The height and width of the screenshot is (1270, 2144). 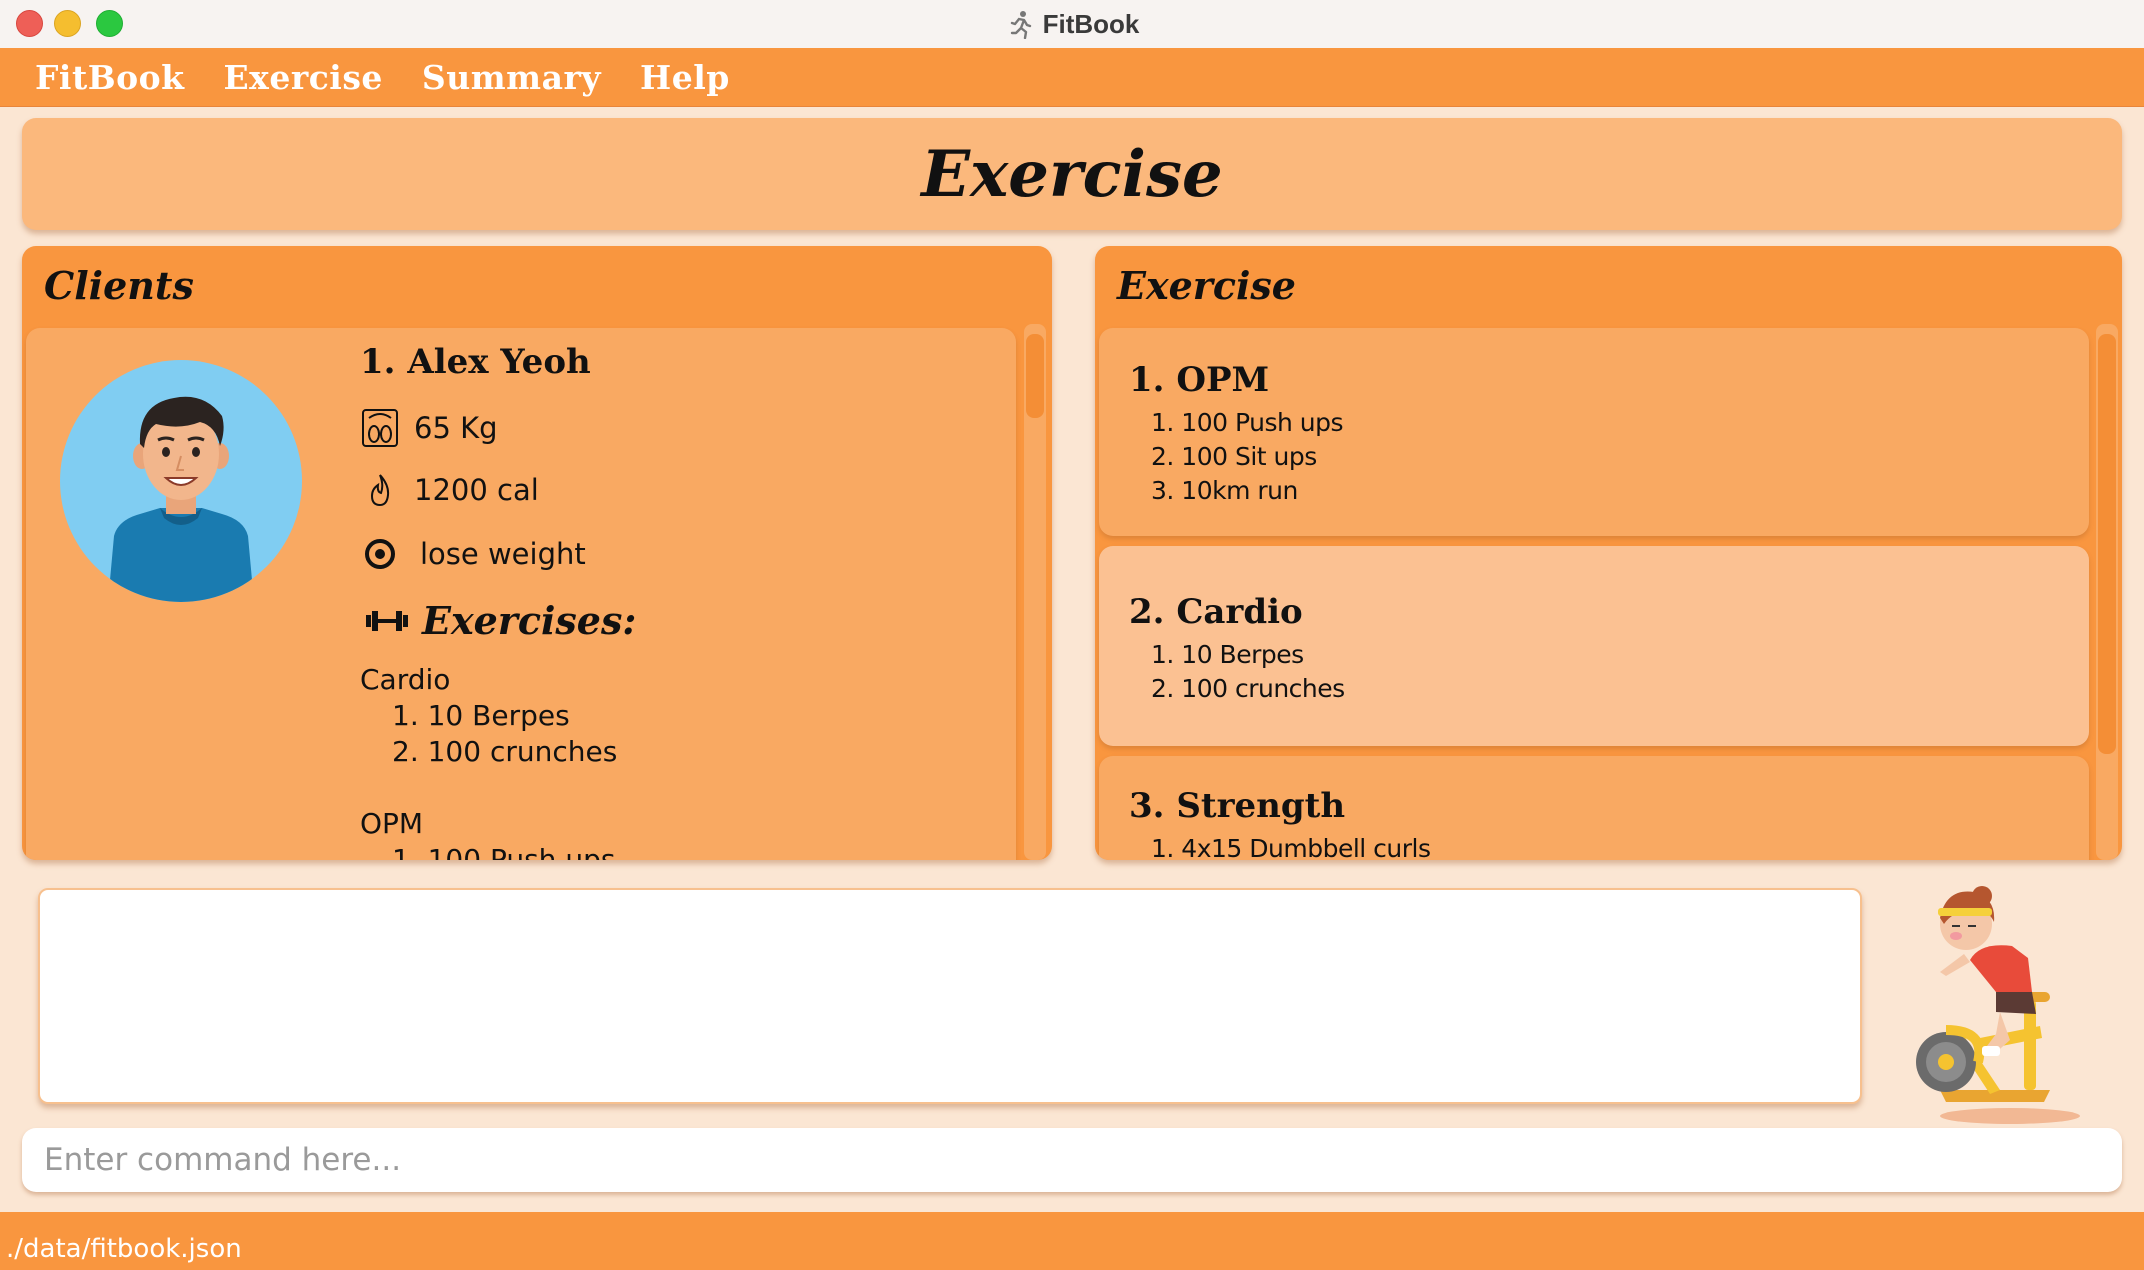 I want to click on client-routine-item: 1. 10 Berpes, so click(x=481, y=715).